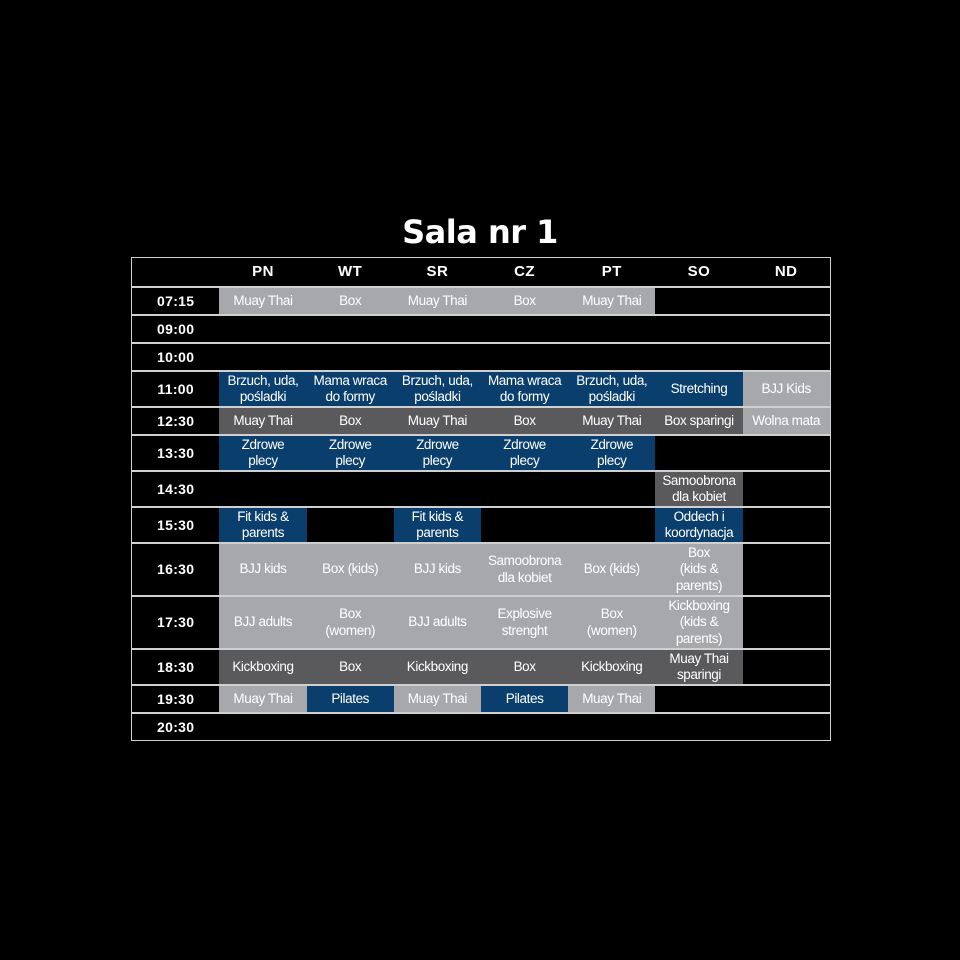 This screenshot has height=960, width=960. What do you see at coordinates (525, 271) in the screenshot?
I see `day-header-cz: CZ` at bounding box center [525, 271].